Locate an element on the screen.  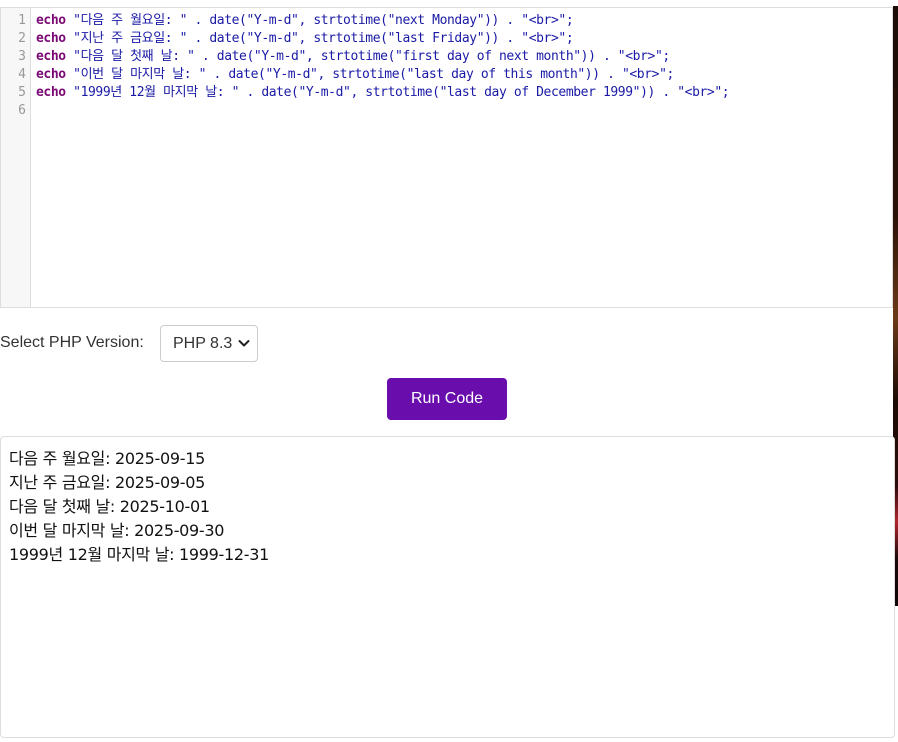
line-number: 2 is located at coordinates (22, 38).